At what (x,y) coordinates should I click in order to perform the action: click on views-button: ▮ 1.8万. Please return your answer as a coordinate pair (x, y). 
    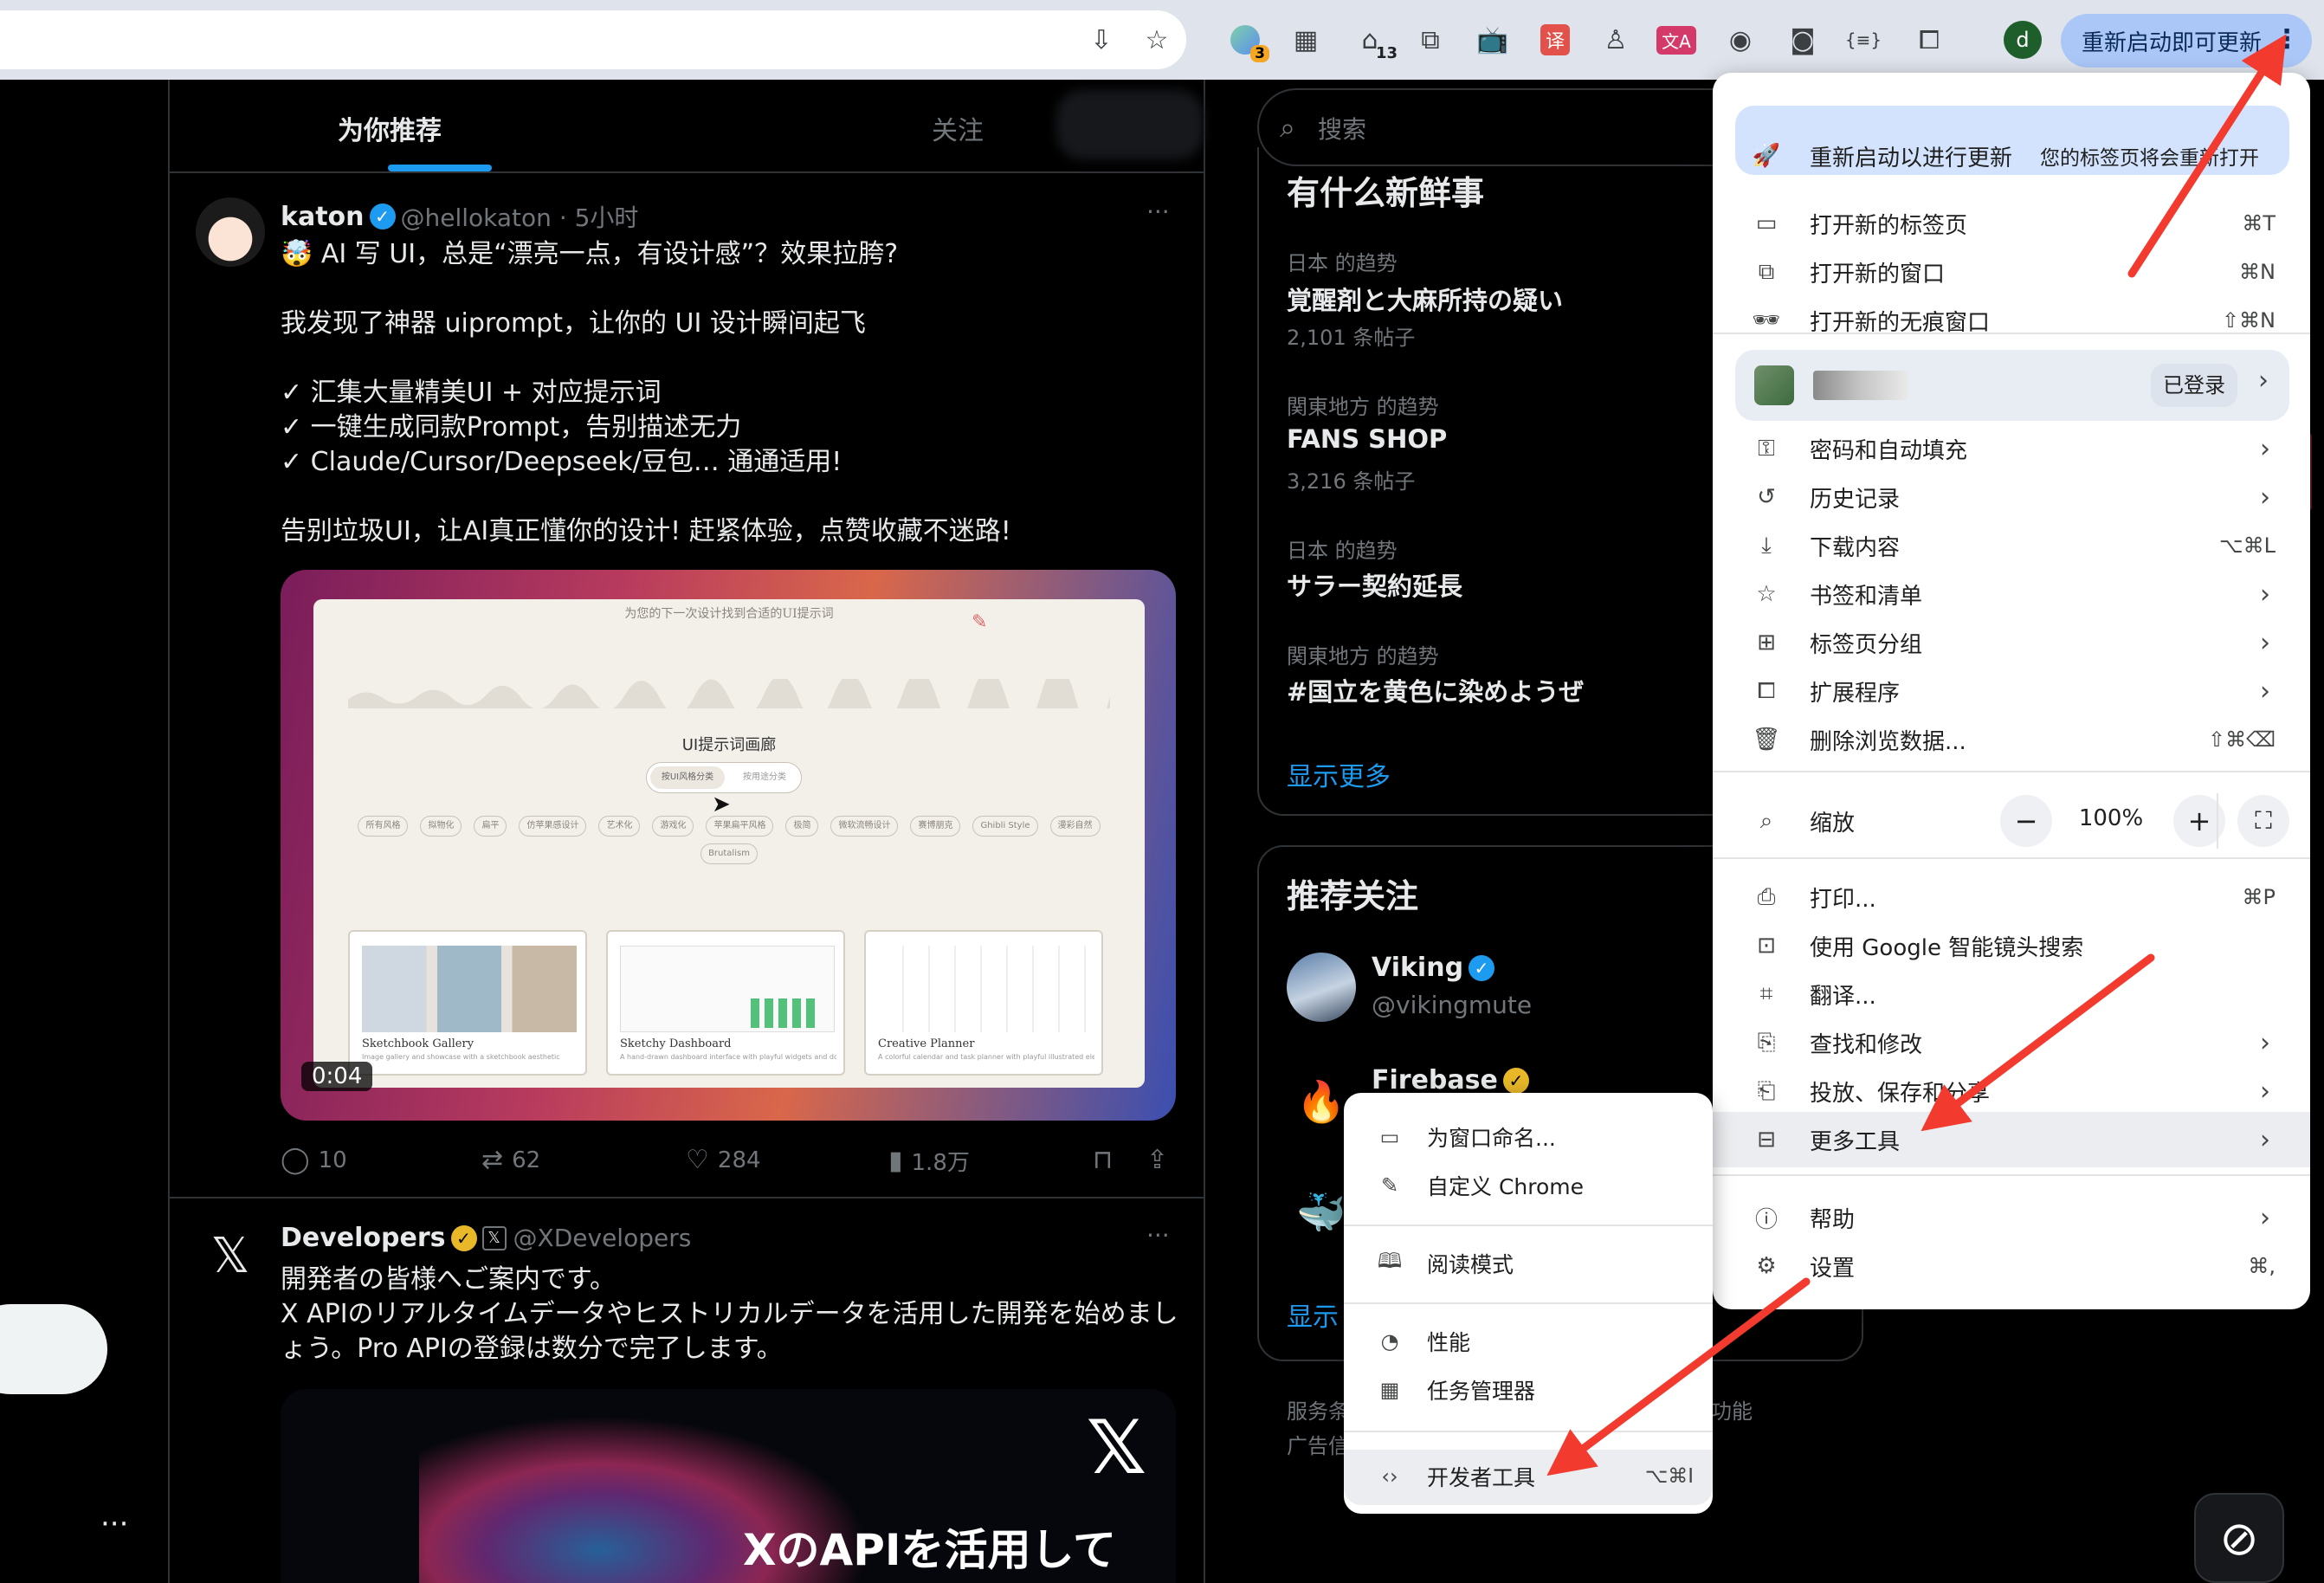
    Looking at the image, I should click on (929, 1161).